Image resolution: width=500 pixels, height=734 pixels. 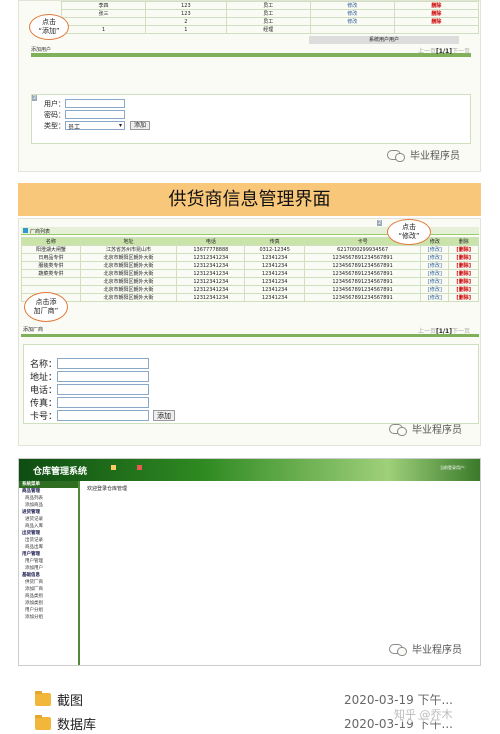 What do you see at coordinates (95, 103) in the screenshot?
I see `user-input` at bounding box center [95, 103].